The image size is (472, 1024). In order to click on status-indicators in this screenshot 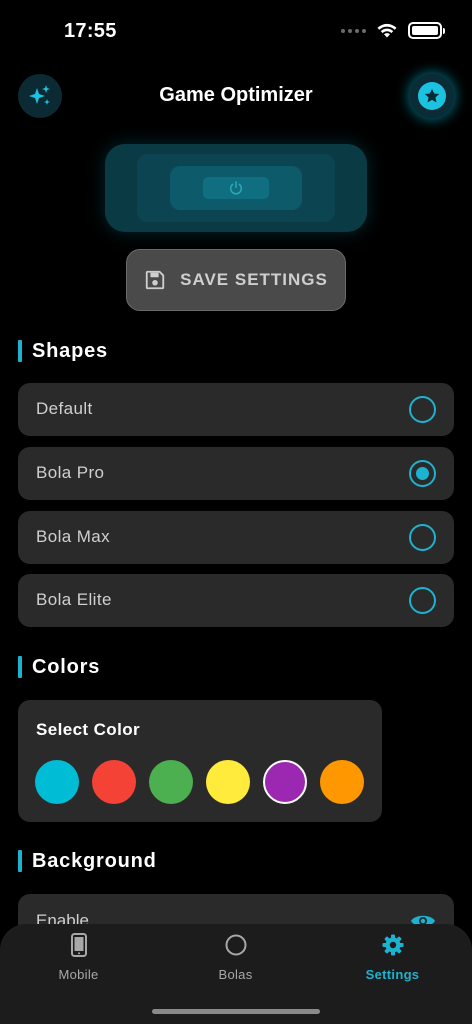, I will do `click(393, 30)`.